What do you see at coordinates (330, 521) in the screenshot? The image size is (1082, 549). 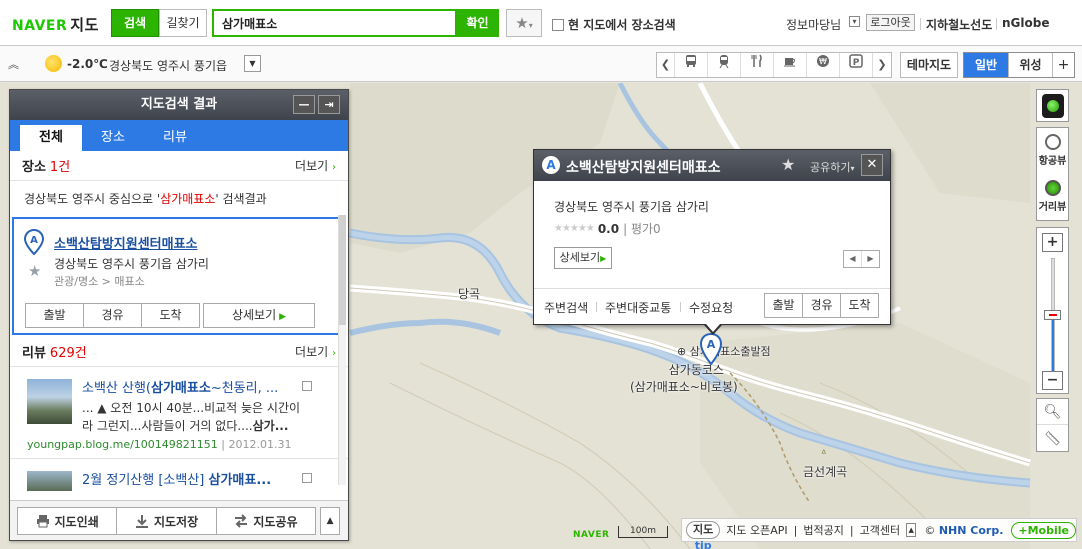 I see `footer-collapse-icon: ▲` at bounding box center [330, 521].